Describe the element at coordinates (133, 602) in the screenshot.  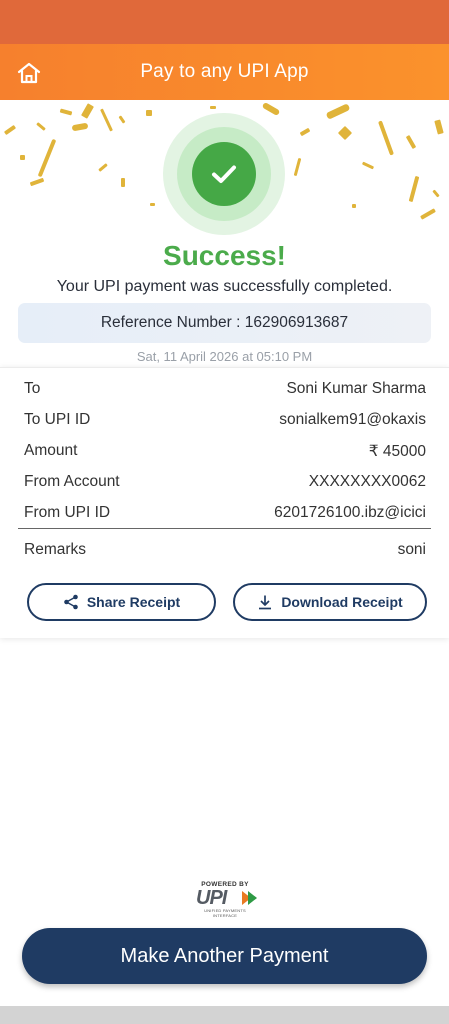
I see `share-receipt-label: Share Receipt` at that location.